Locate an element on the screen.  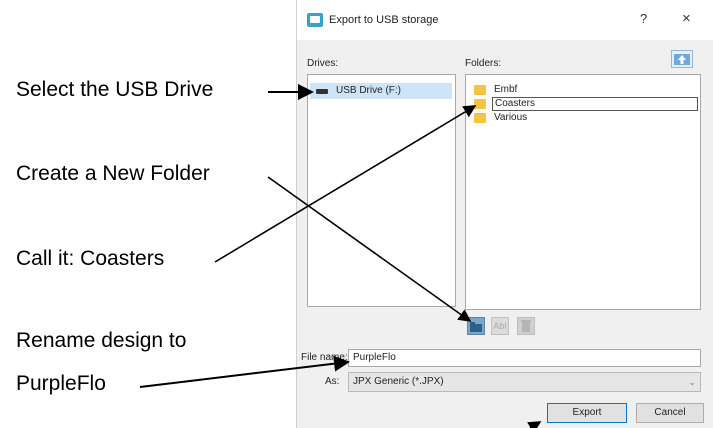
arrow-to-coasters-folder is located at coordinates (345, 184).